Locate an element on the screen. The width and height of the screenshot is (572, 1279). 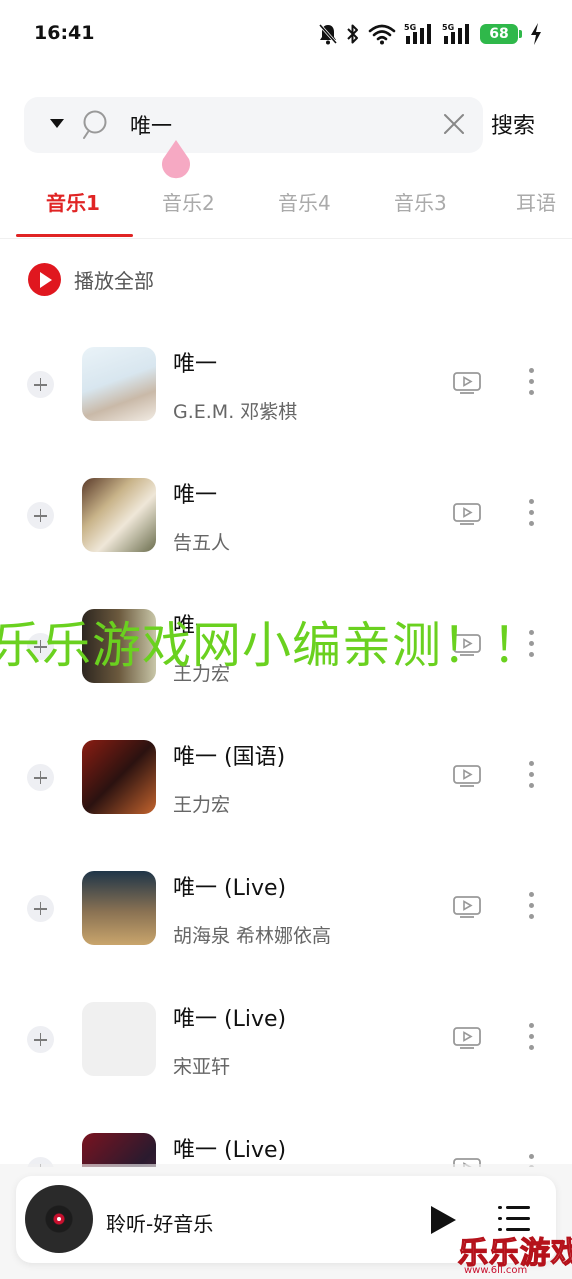
signal-5g-icon: 5G is located at coordinates (417, 33).